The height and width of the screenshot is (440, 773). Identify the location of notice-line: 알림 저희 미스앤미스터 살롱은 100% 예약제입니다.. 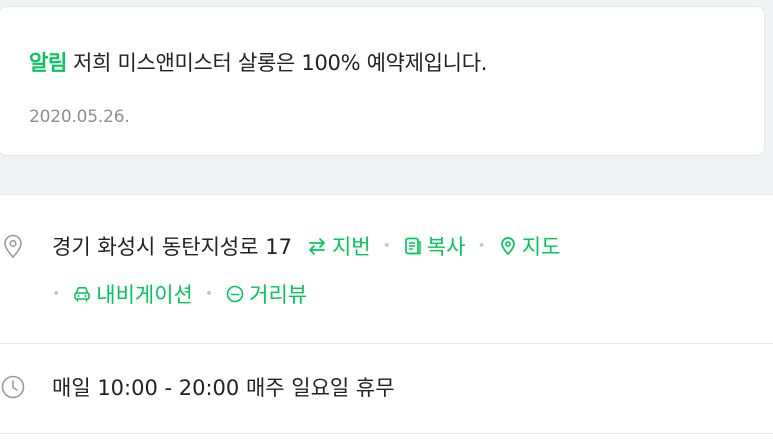
(258, 62).